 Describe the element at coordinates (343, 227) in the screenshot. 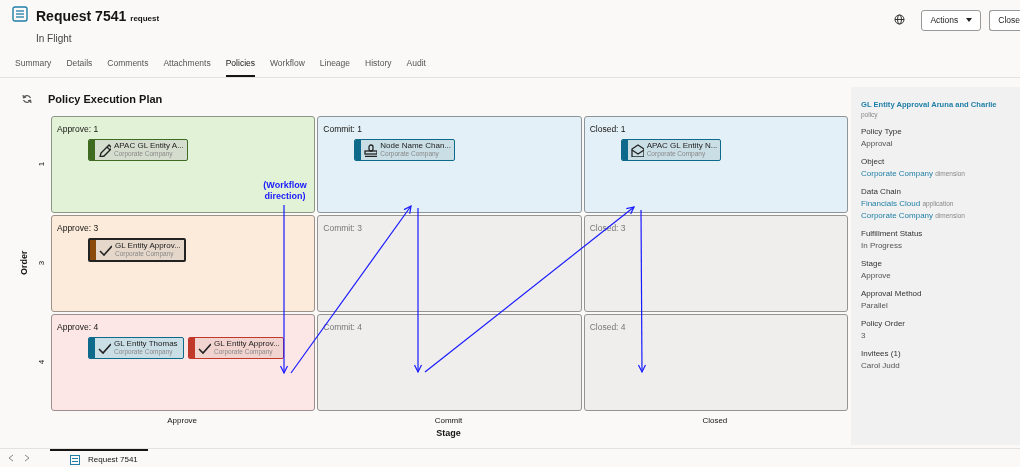

I see `cell-title: Commit: 3` at that location.